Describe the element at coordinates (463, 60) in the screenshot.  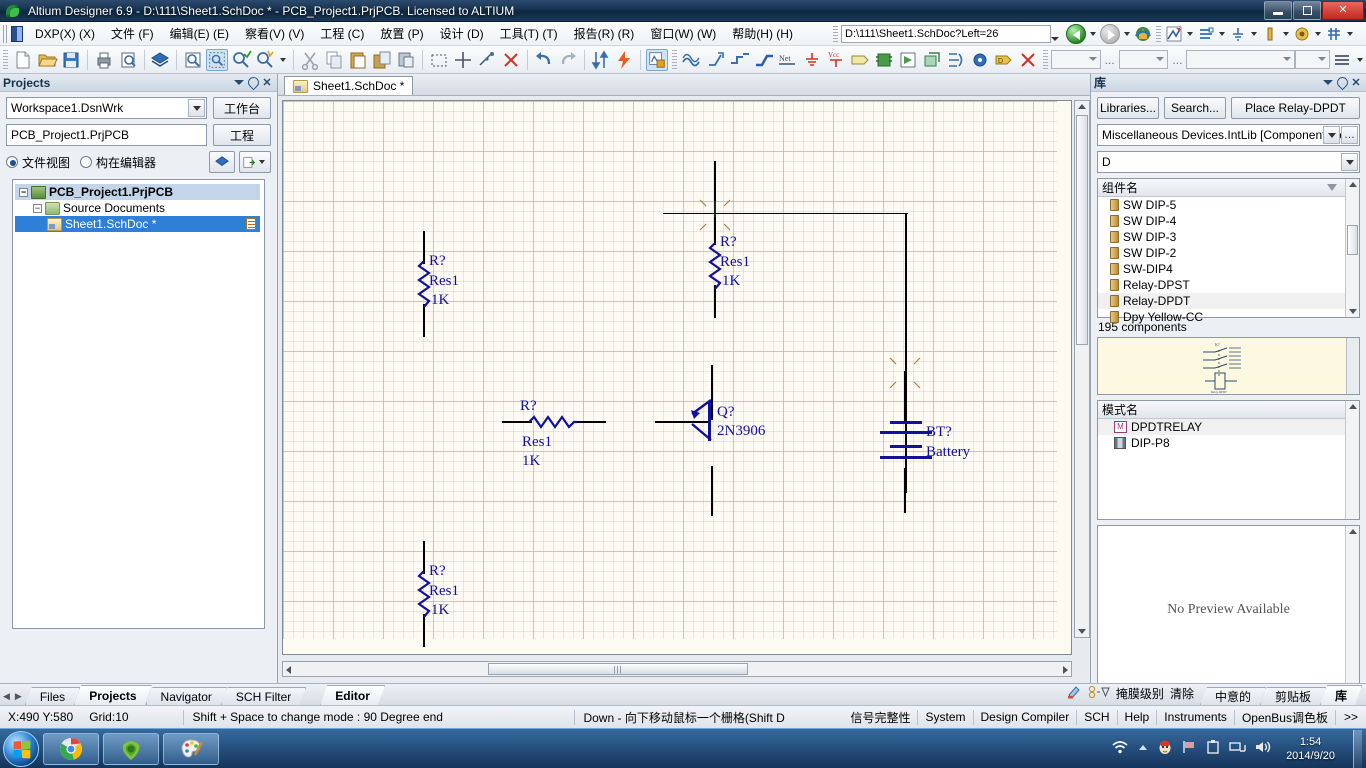
I see `move-icon` at that location.